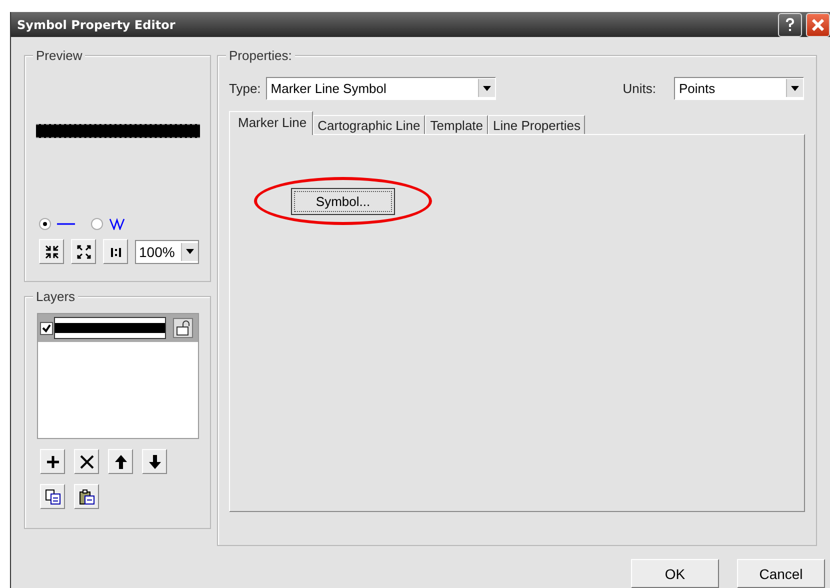 The width and height of the screenshot is (830, 588). I want to click on dialog-button: Cancel, so click(781, 573).